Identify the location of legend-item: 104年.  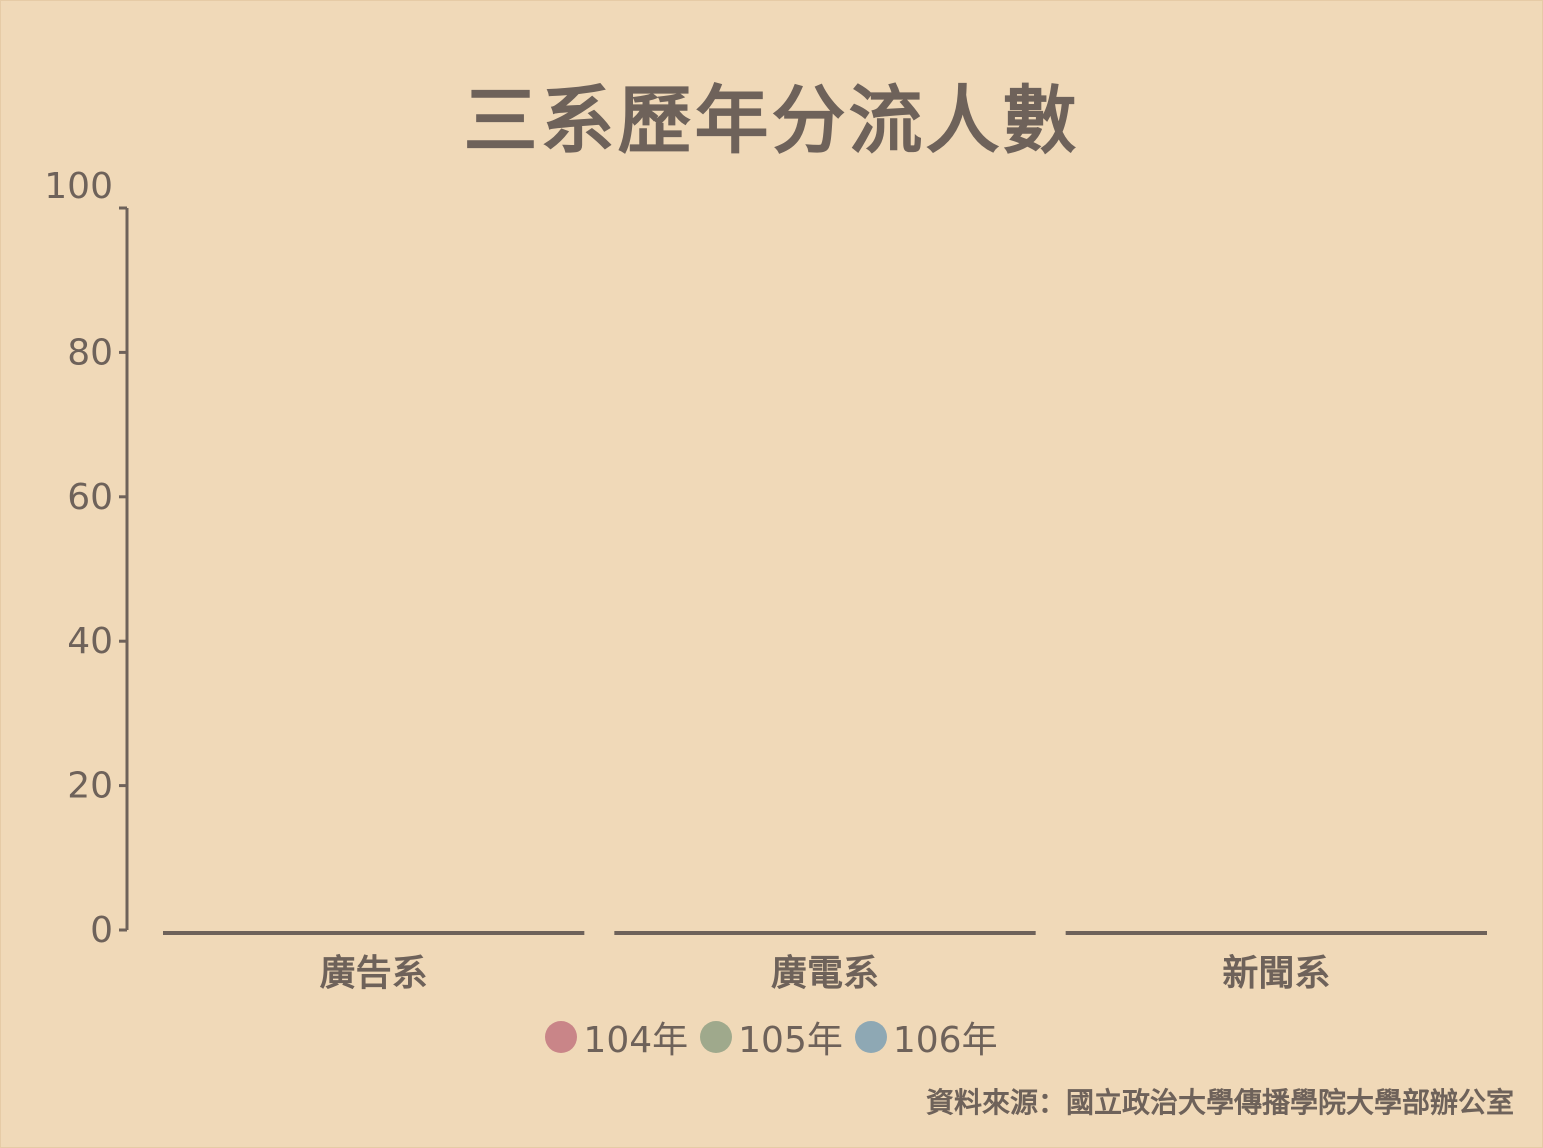
(616, 1037).